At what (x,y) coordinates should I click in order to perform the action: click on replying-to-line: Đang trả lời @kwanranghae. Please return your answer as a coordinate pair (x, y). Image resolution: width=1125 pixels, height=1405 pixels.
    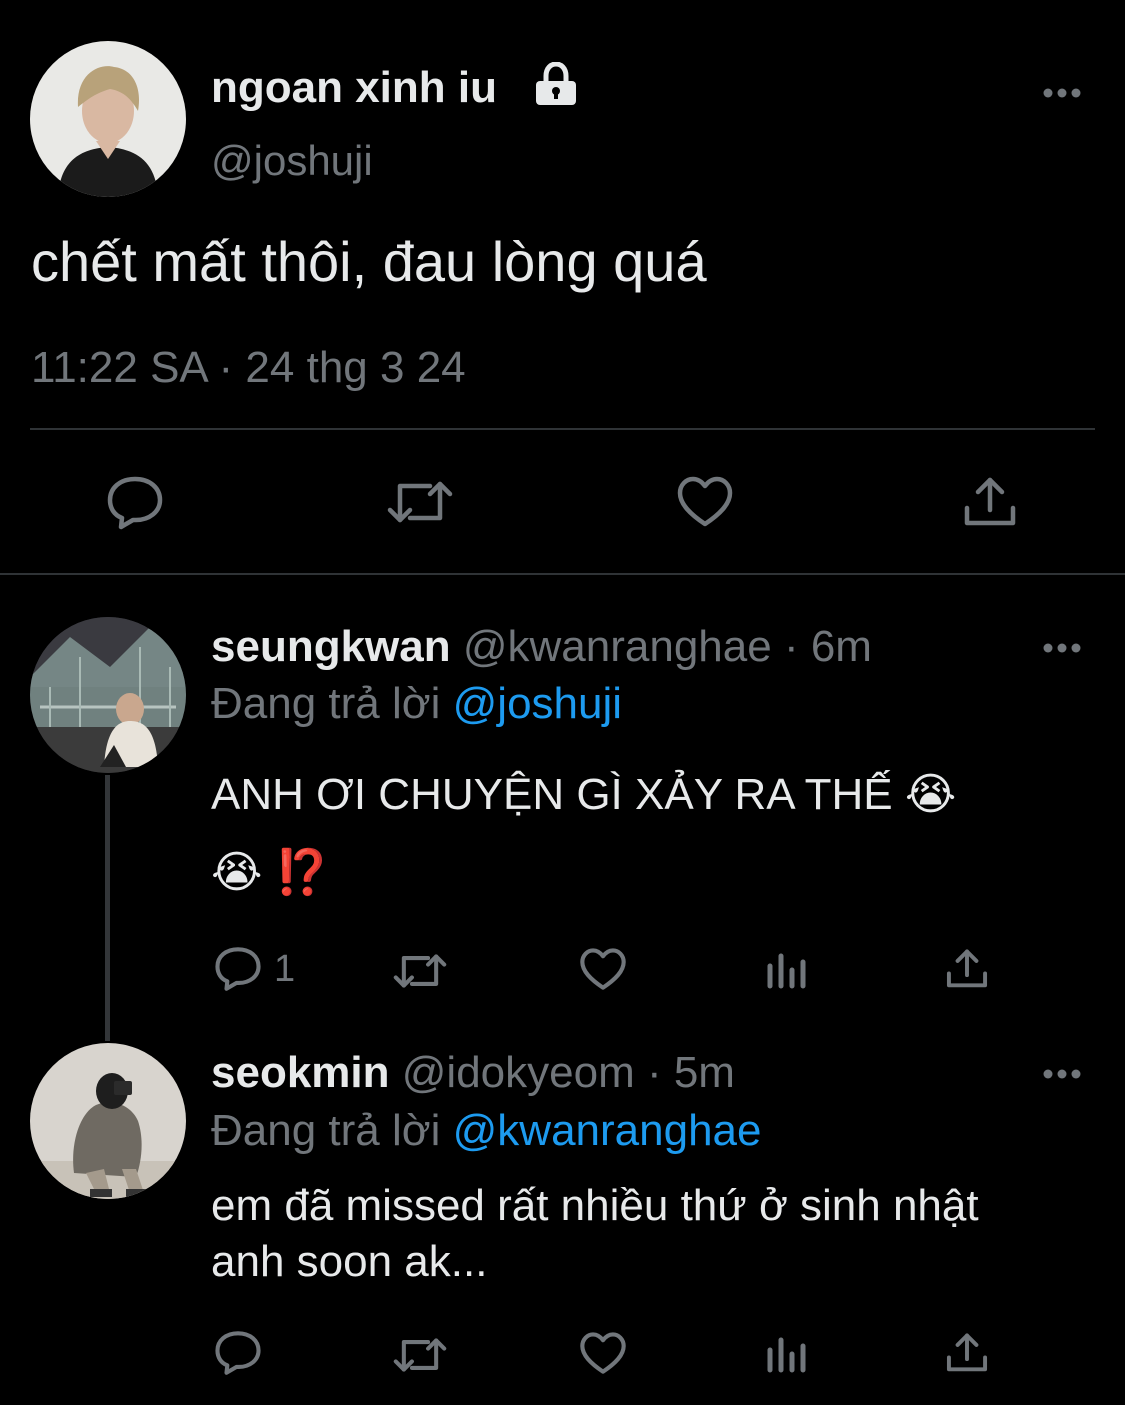
    Looking at the image, I should click on (486, 1131).